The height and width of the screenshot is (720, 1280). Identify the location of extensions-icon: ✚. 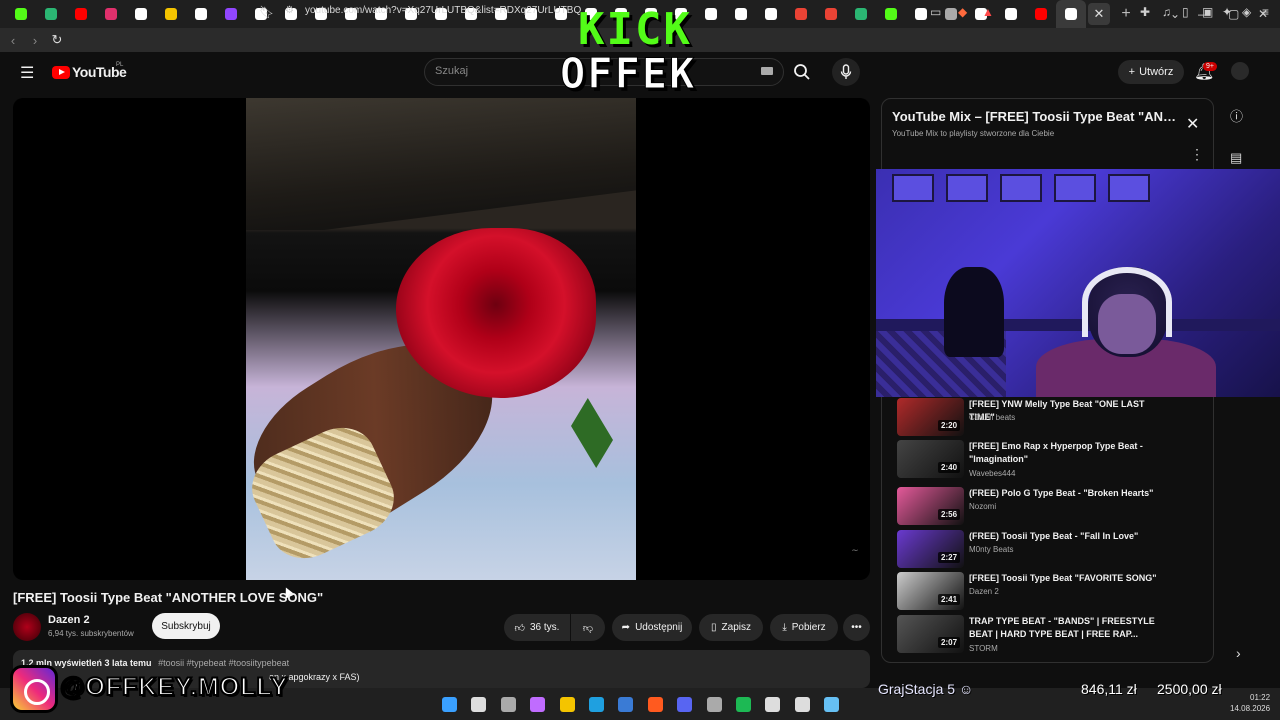
(1145, 12).